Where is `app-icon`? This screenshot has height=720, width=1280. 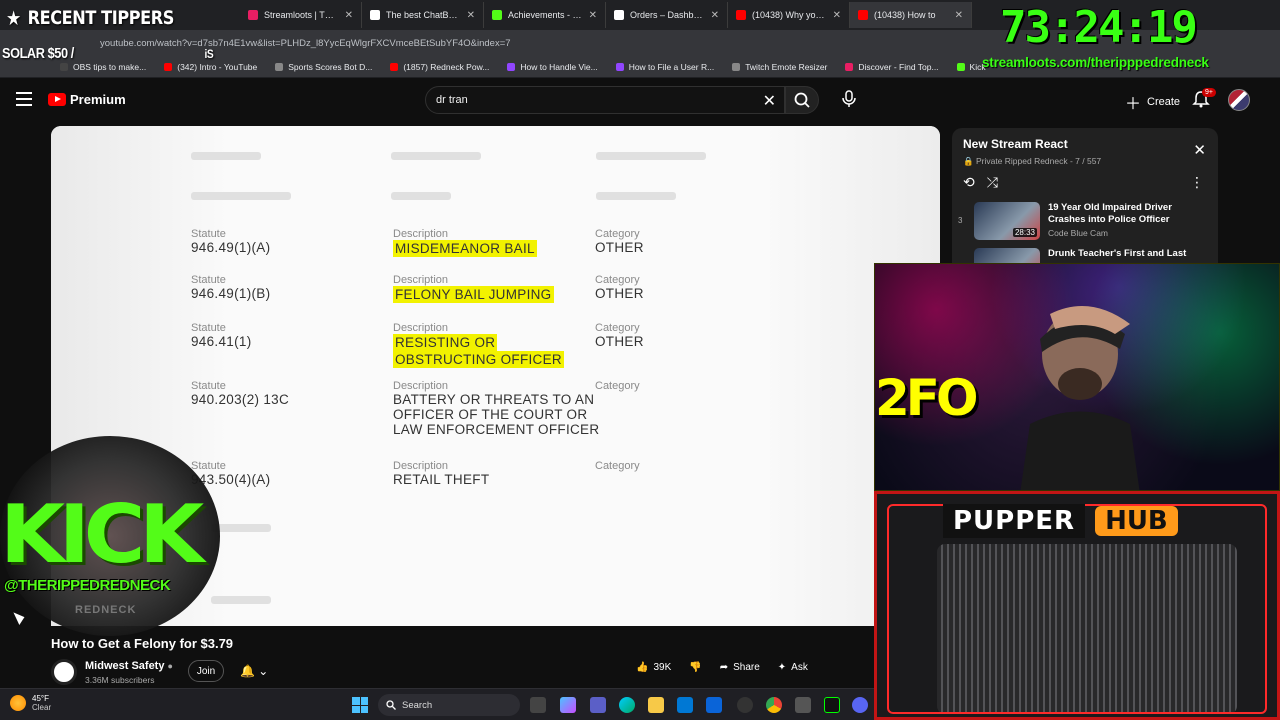
app-icon is located at coordinates (803, 705).